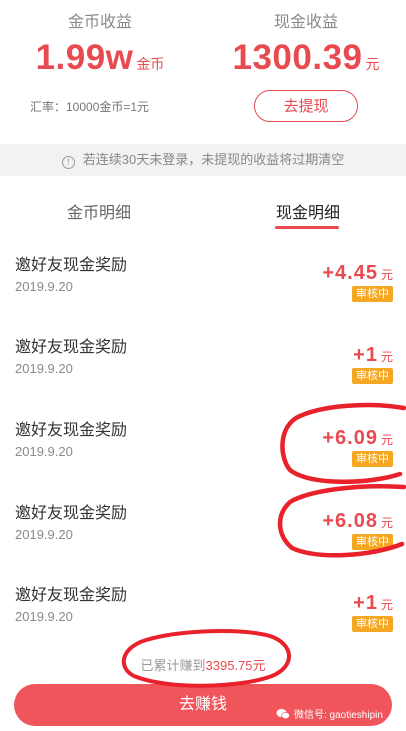 This screenshot has height=731, width=406. What do you see at coordinates (99, 22) in the screenshot?
I see `coin-earnings-title: 金币收益` at bounding box center [99, 22].